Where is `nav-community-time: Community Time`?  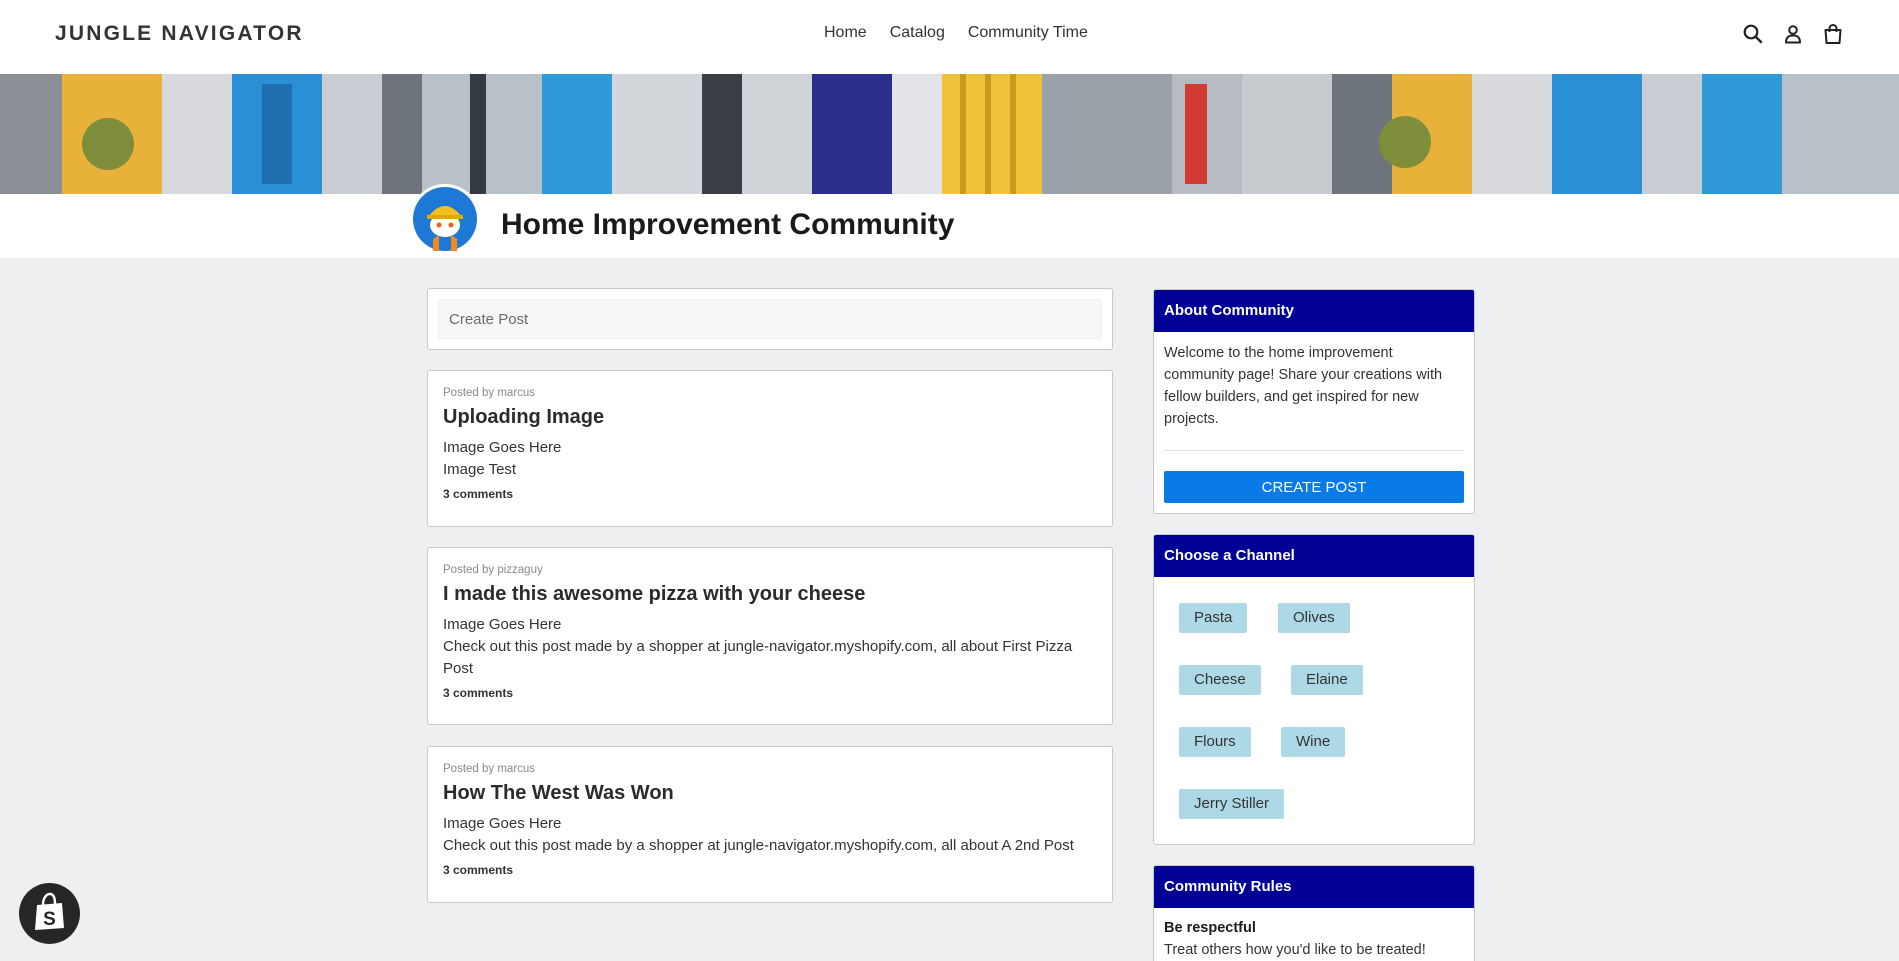 nav-community-time: Community Time is located at coordinates (1028, 33).